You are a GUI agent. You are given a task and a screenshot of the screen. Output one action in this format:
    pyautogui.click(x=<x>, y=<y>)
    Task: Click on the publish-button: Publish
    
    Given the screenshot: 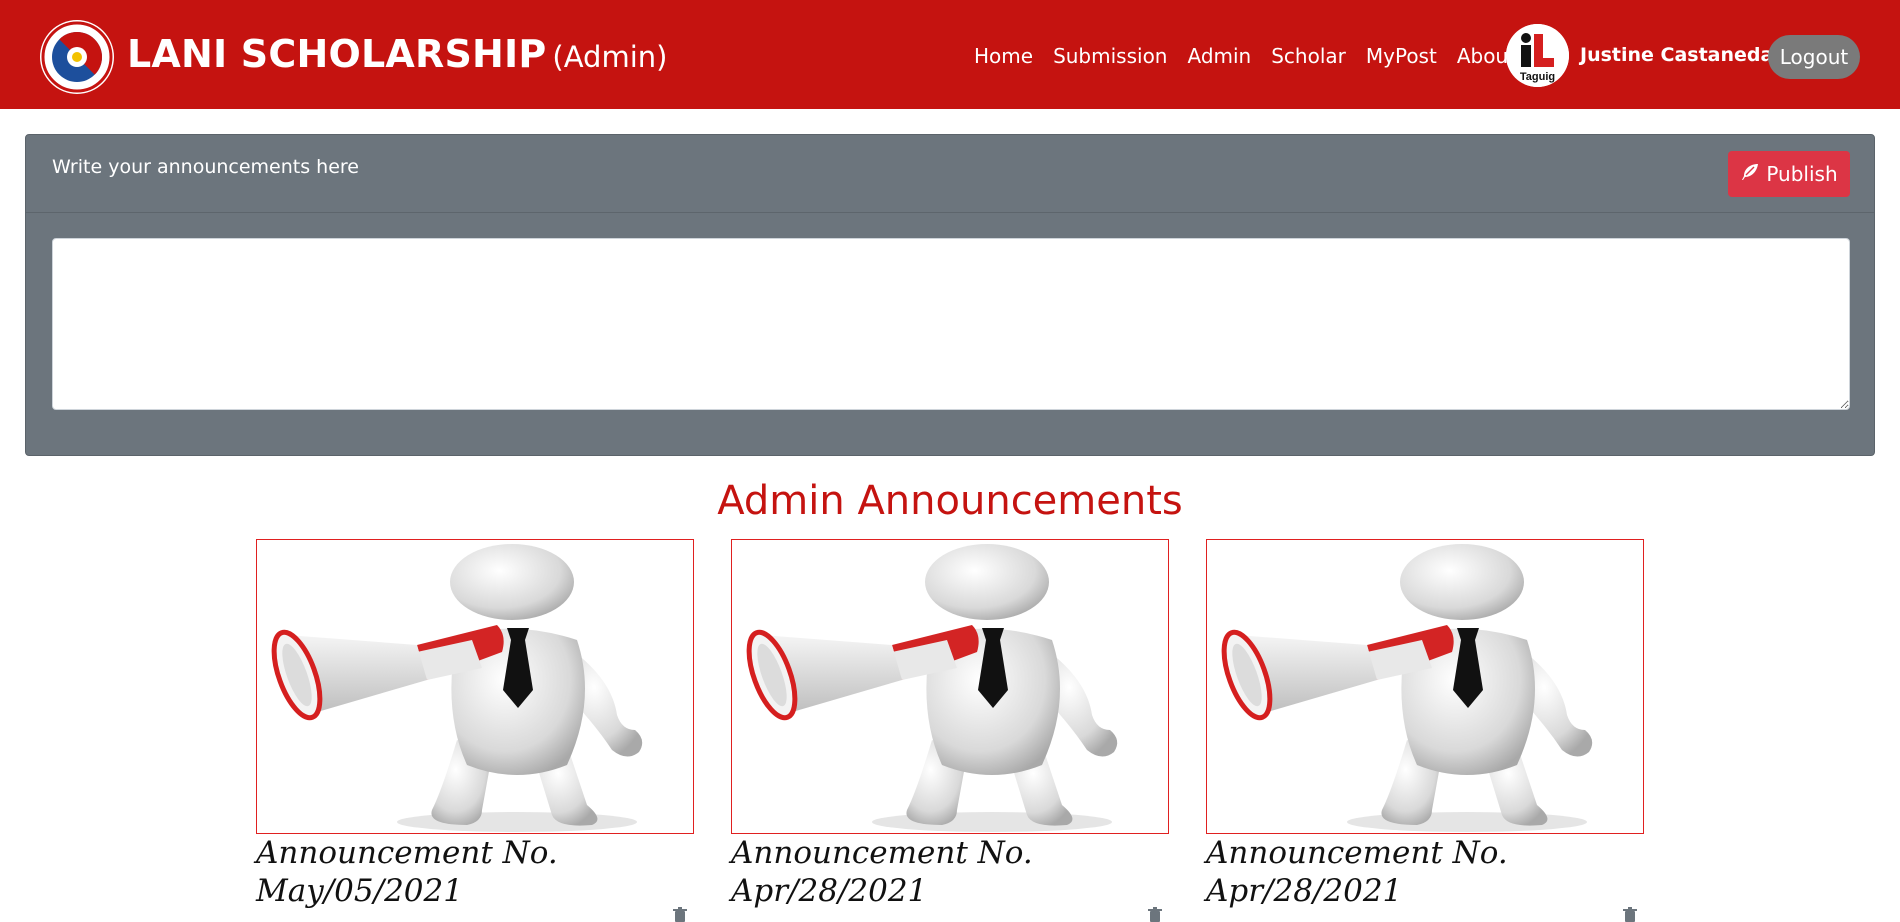 What is the action you would take?
    pyautogui.click(x=1789, y=174)
    